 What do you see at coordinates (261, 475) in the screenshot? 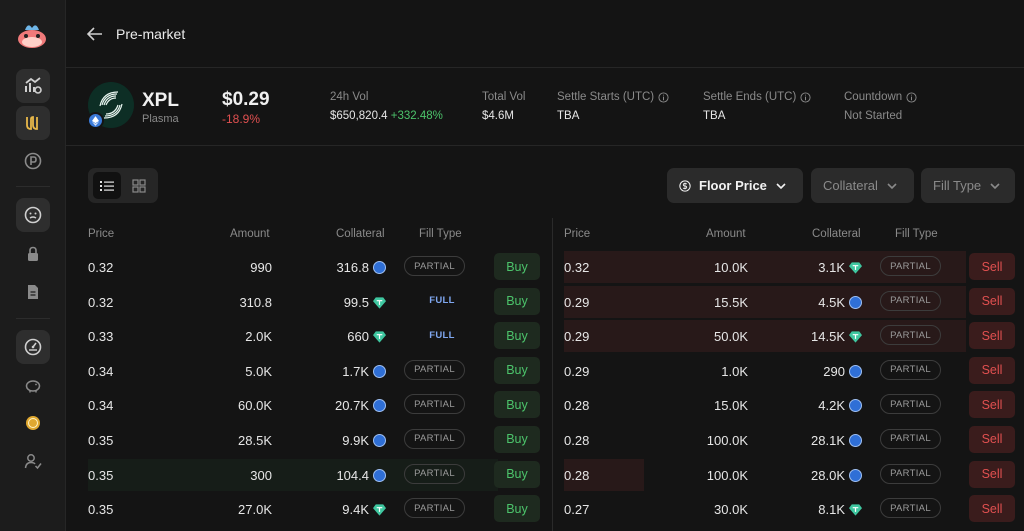
I see `order-amount: 300` at bounding box center [261, 475].